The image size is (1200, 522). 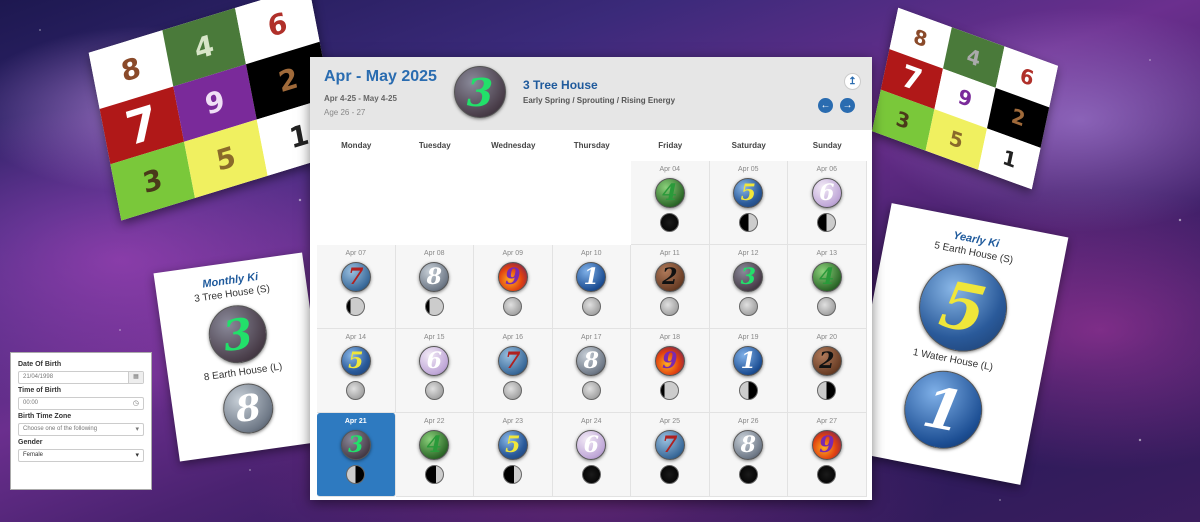 What do you see at coordinates (356, 287) in the screenshot?
I see `calendar-day: Apr 07 7` at bounding box center [356, 287].